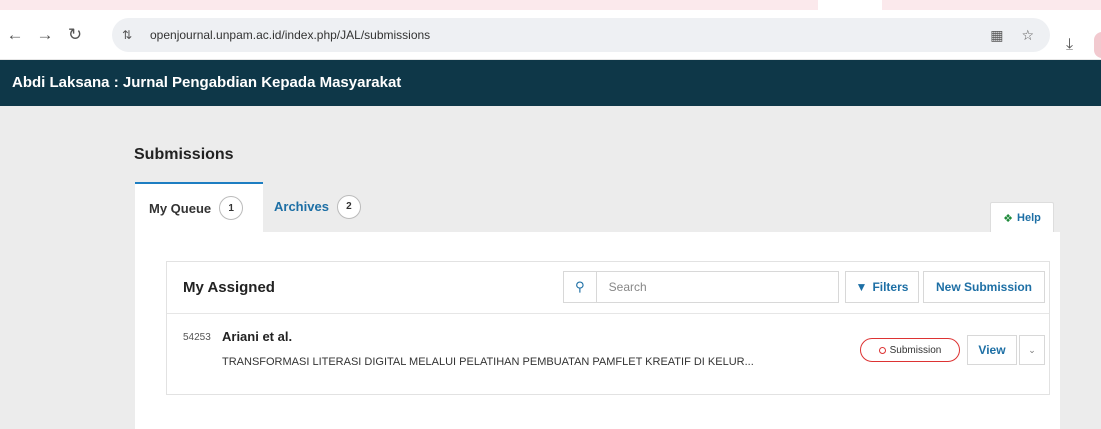 This screenshot has height=429, width=1101. I want to click on filters-label: Filters, so click(890, 287).